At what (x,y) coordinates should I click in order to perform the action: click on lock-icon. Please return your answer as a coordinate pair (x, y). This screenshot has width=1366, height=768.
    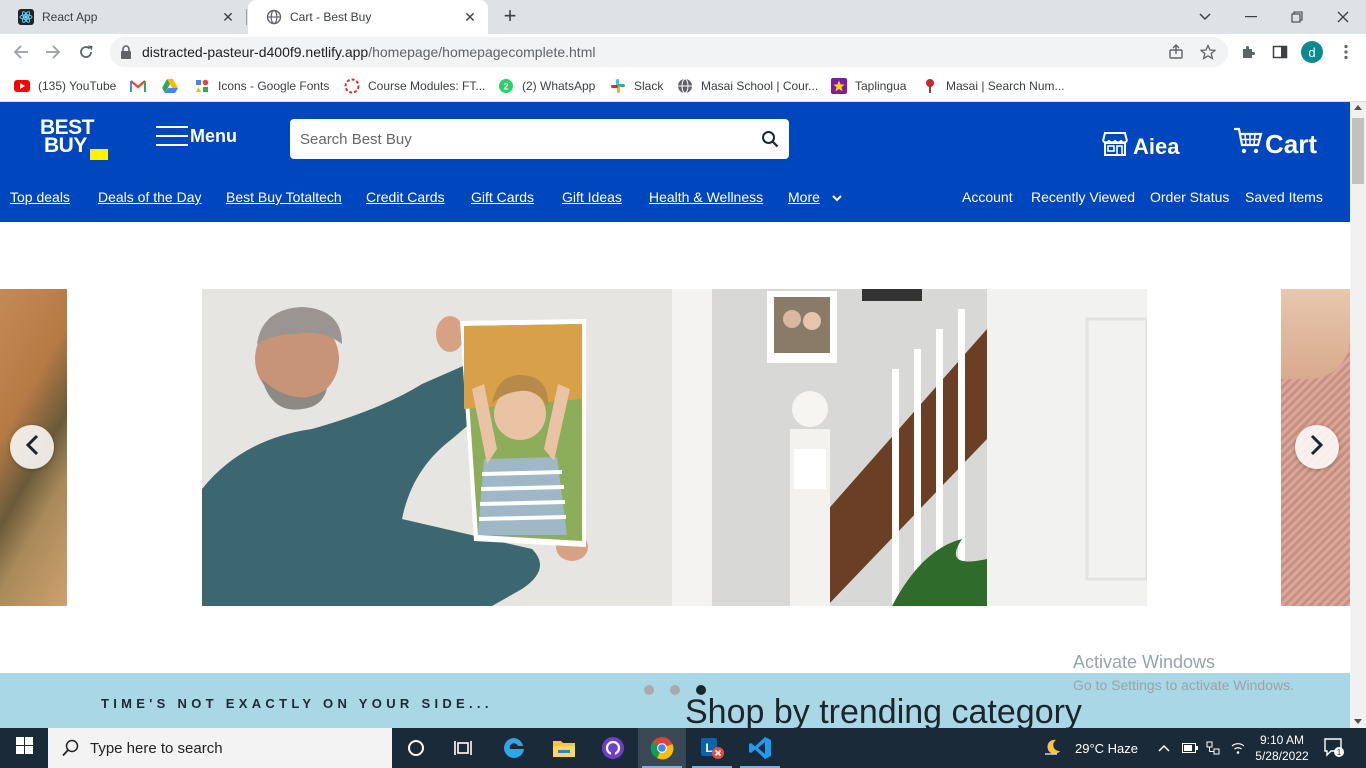
    Looking at the image, I should click on (126, 54).